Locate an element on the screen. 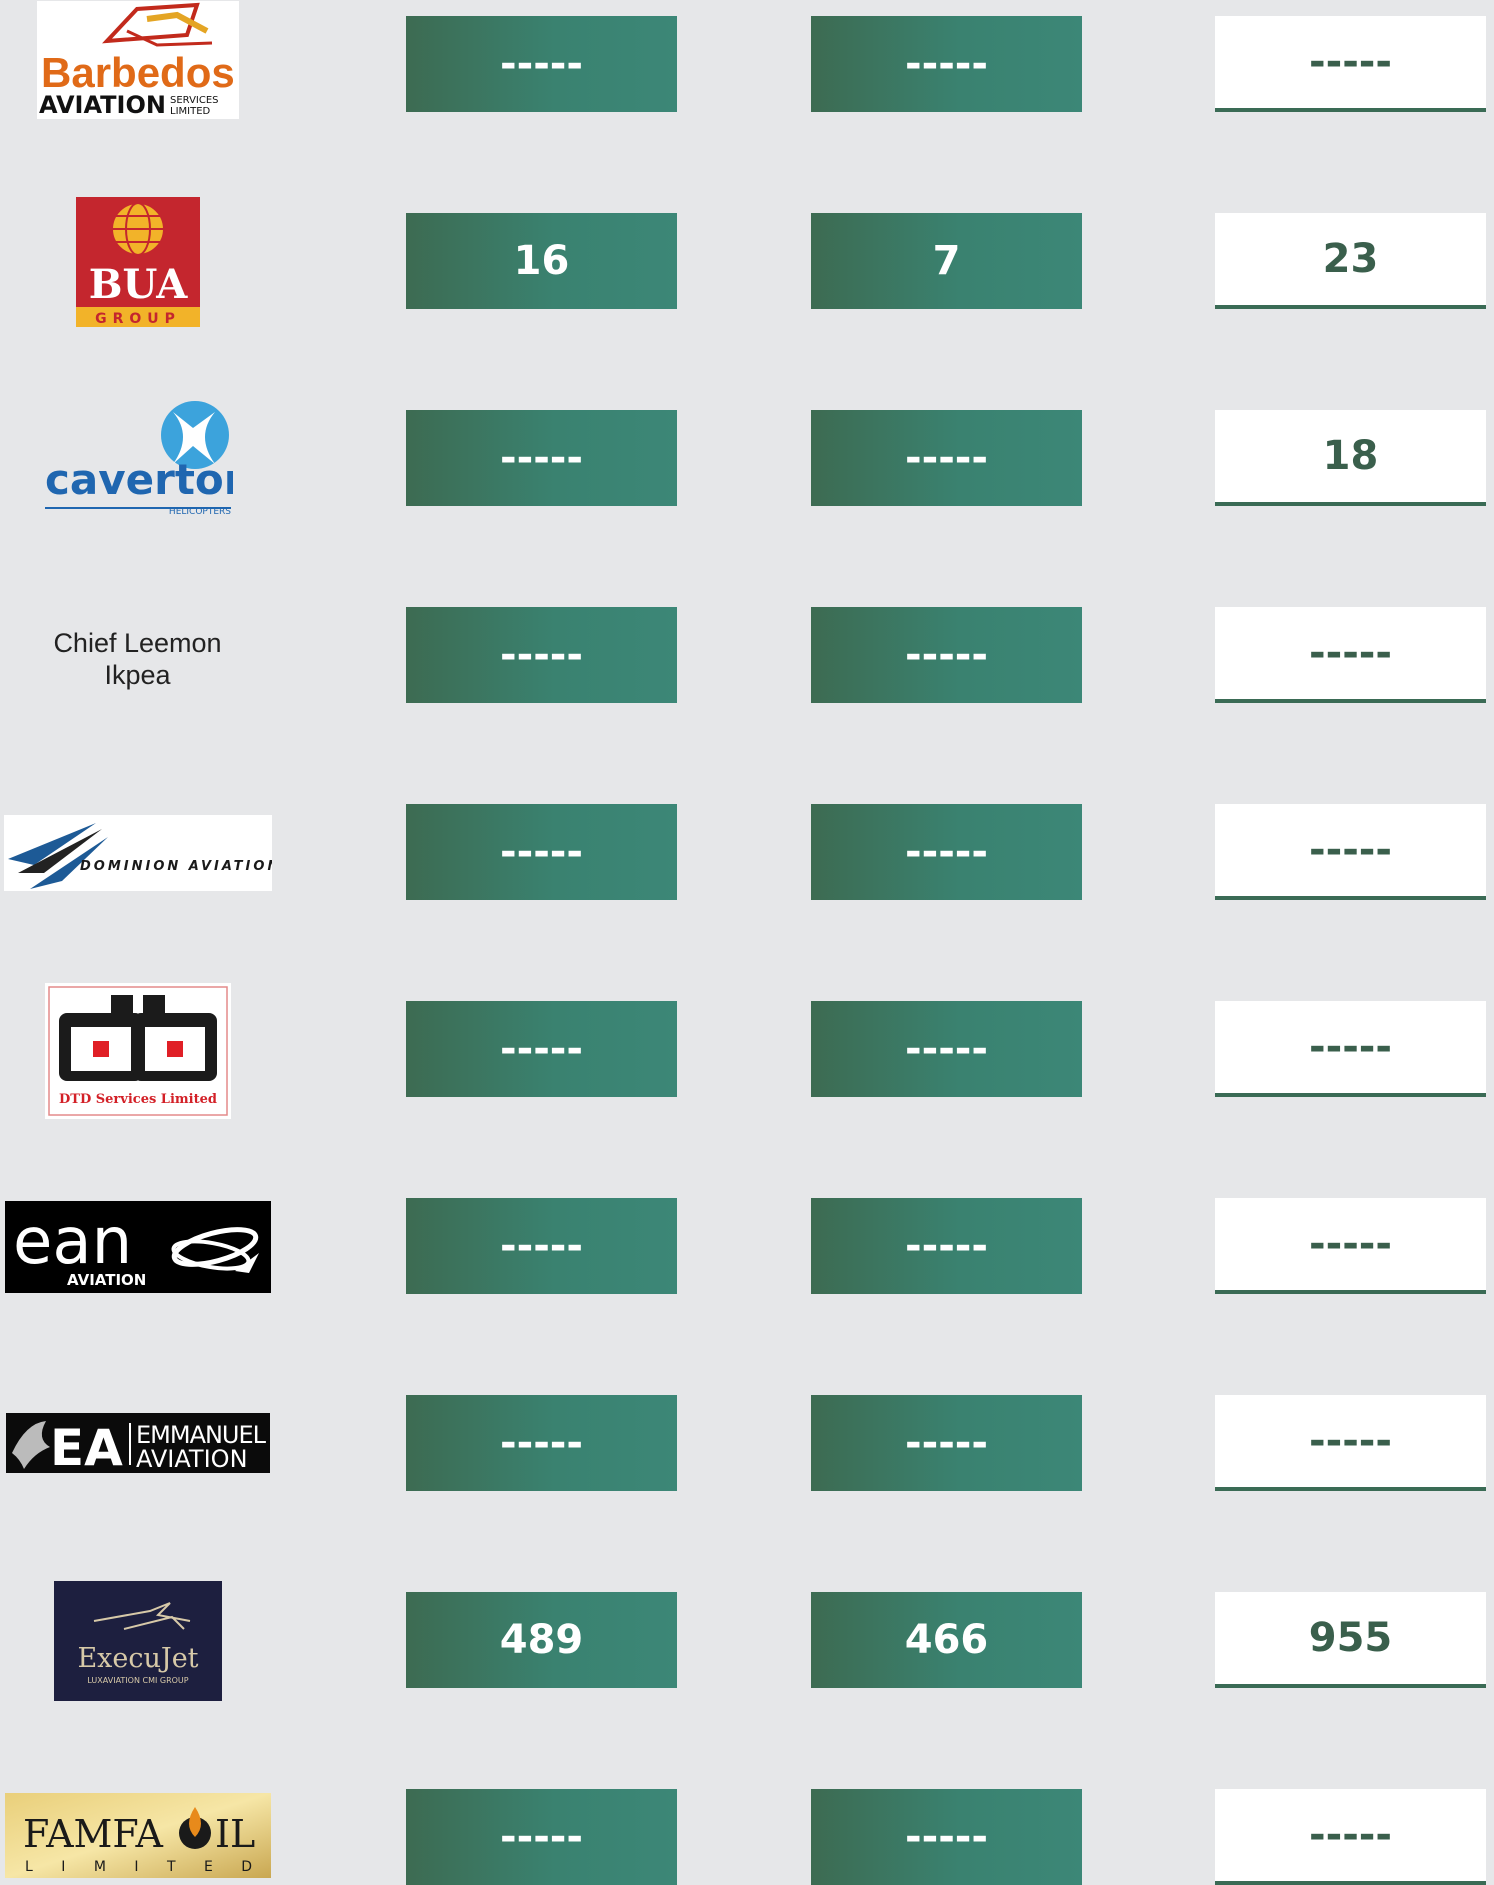 This screenshot has width=1494, height=1885. dominion-logo: DOMINION AVIATION is located at coordinates (137, 853).